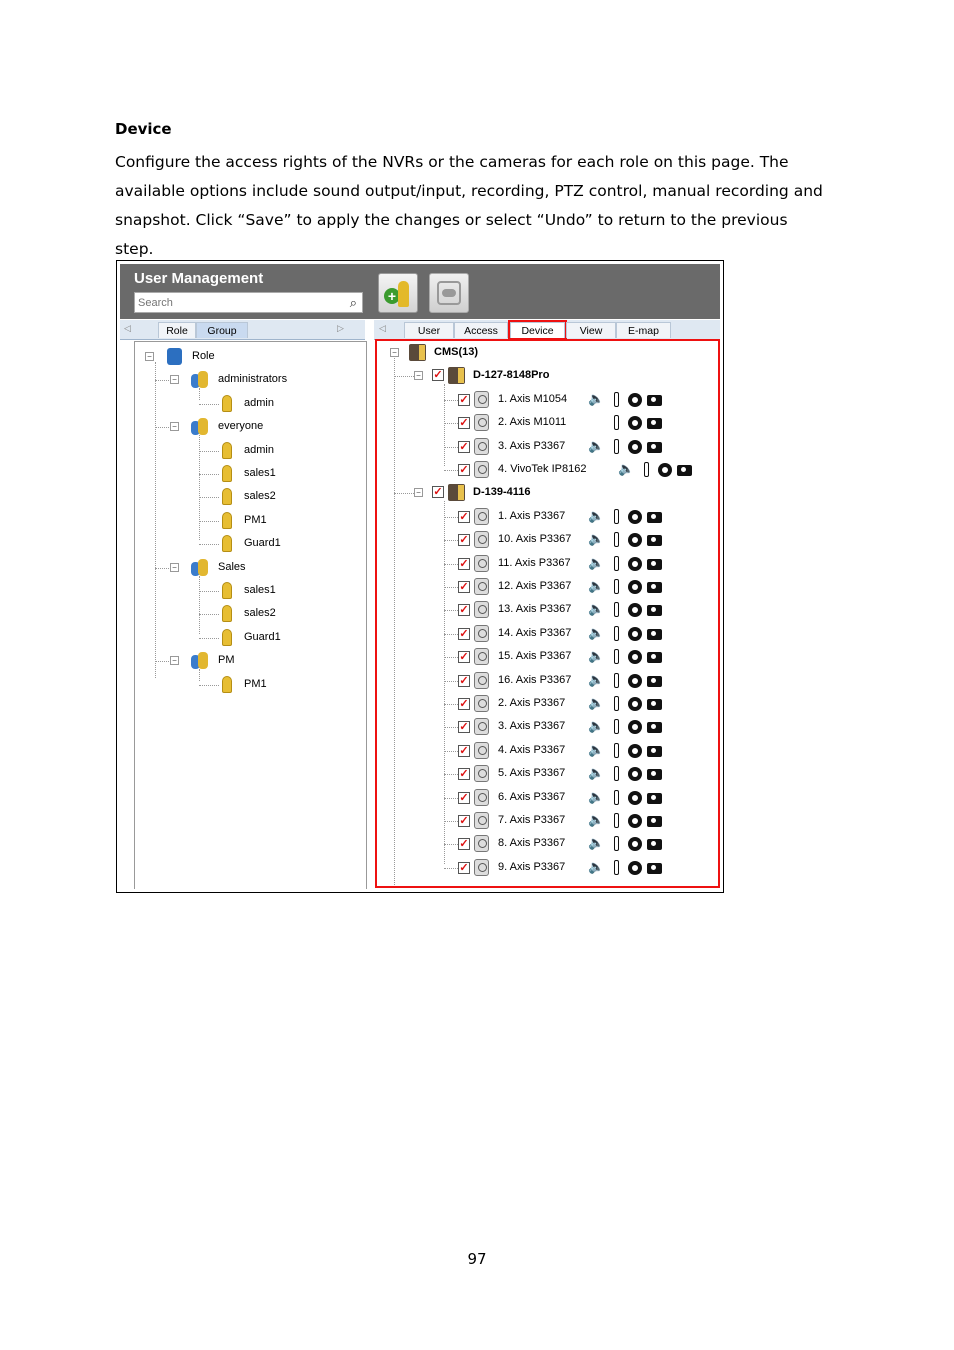 The width and height of the screenshot is (954, 1350). What do you see at coordinates (177, 330) in the screenshot?
I see `tab-role: Role` at bounding box center [177, 330].